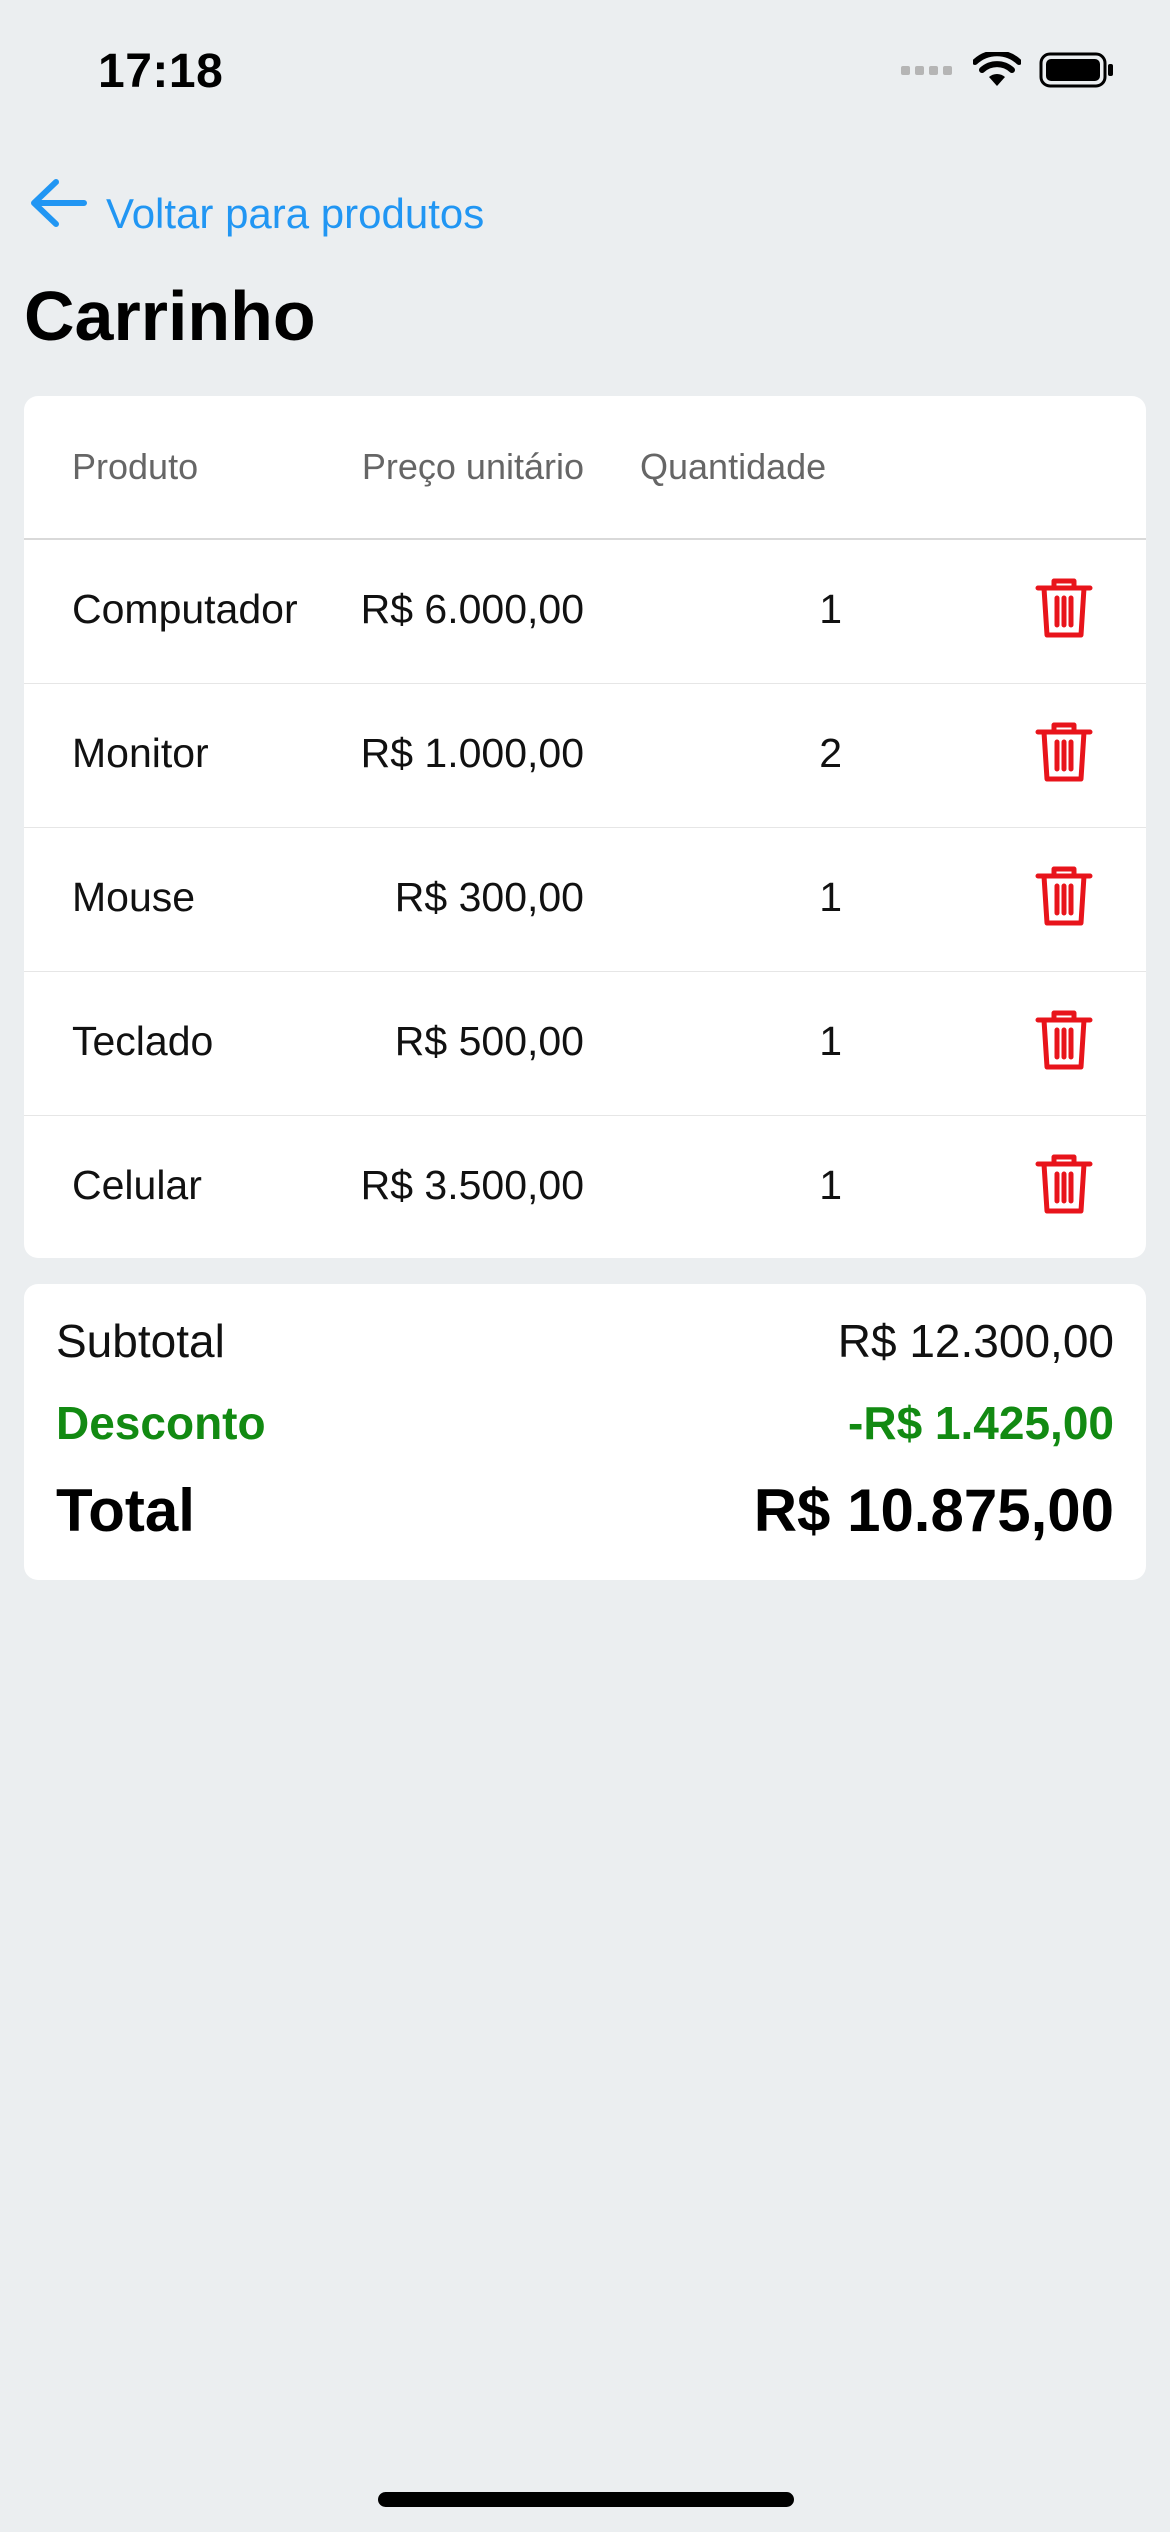  I want to click on status-time: 17:18, so click(161, 71).